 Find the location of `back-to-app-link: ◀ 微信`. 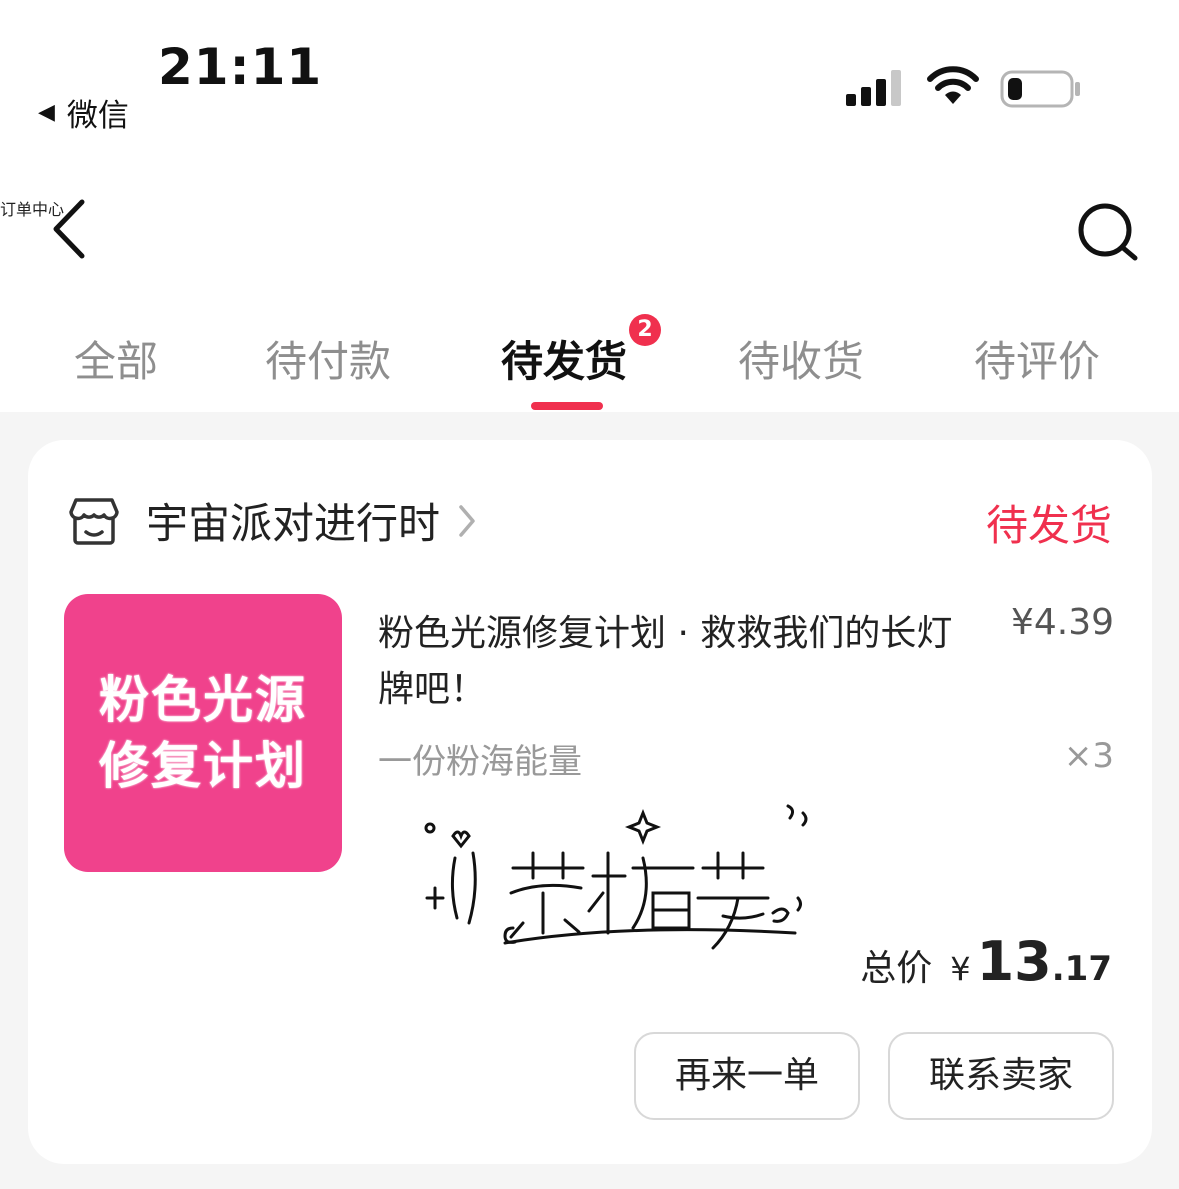

back-to-app-link: ◀ 微信 is located at coordinates (83, 112).